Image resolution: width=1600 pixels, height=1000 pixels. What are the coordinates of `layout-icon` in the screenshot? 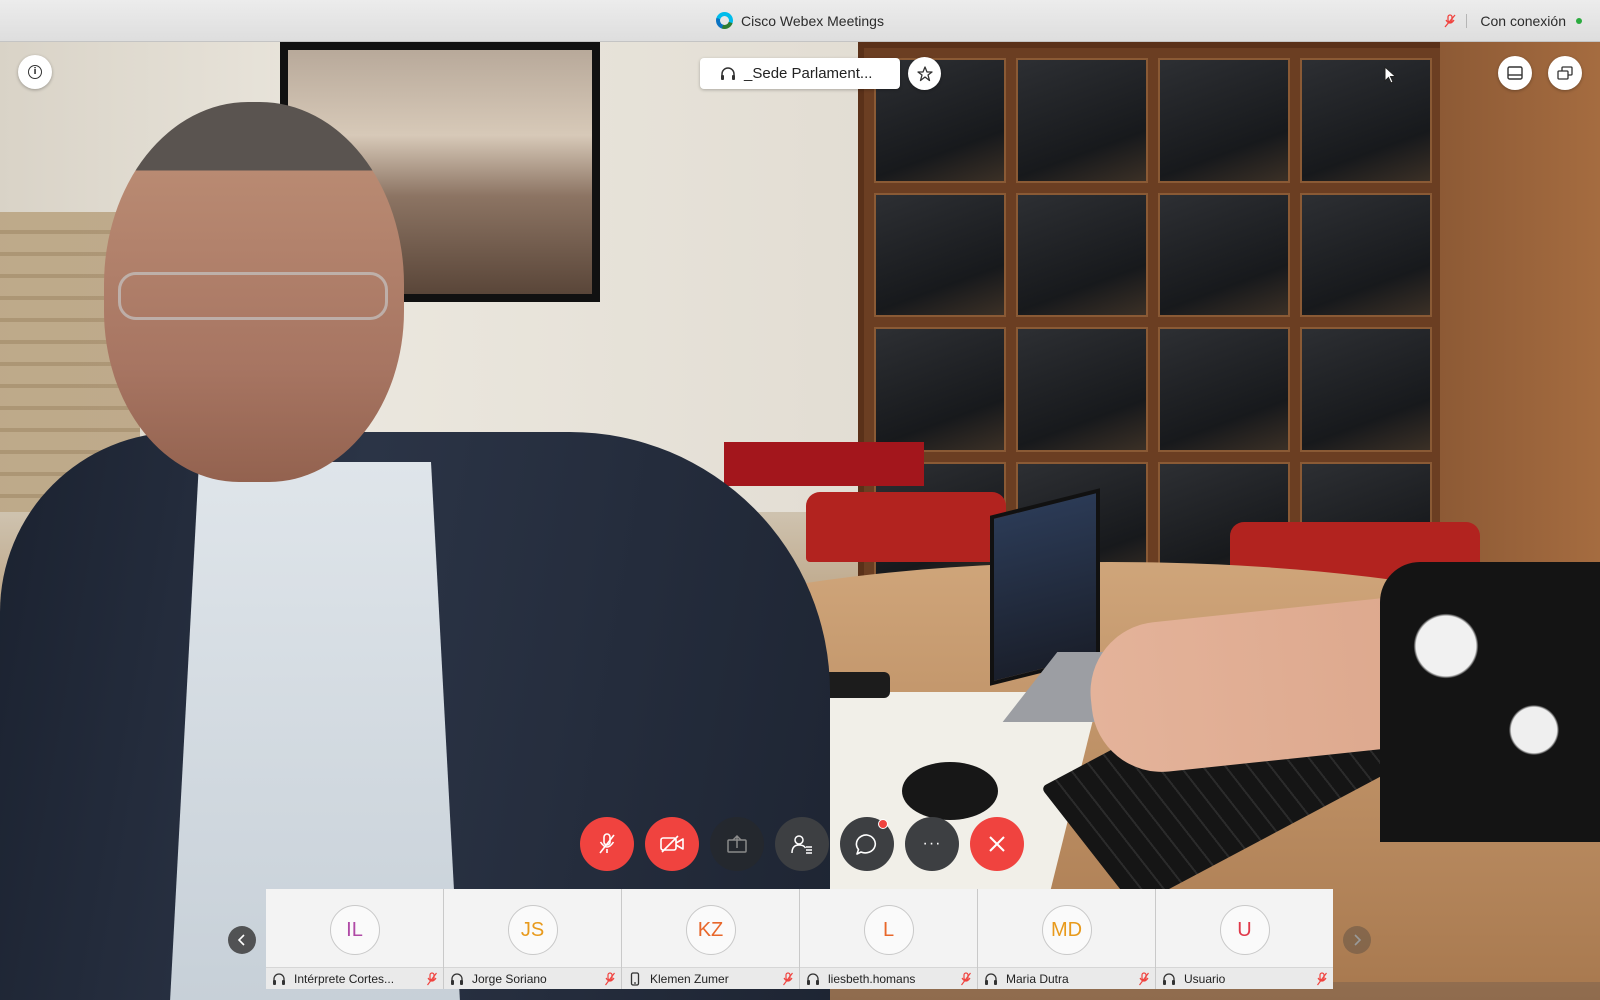 It's located at (1515, 73).